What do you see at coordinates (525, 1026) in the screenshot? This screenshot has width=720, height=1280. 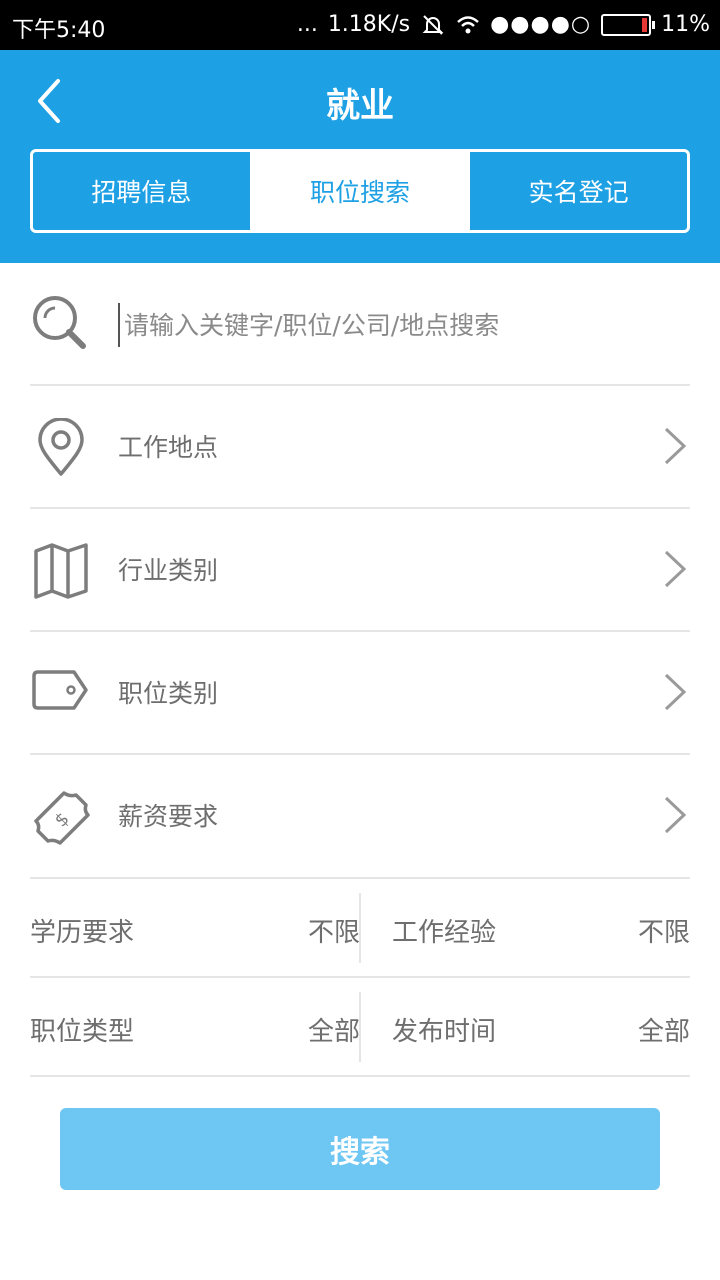 I see `filter-publish-time: 发布时间 全部` at bounding box center [525, 1026].